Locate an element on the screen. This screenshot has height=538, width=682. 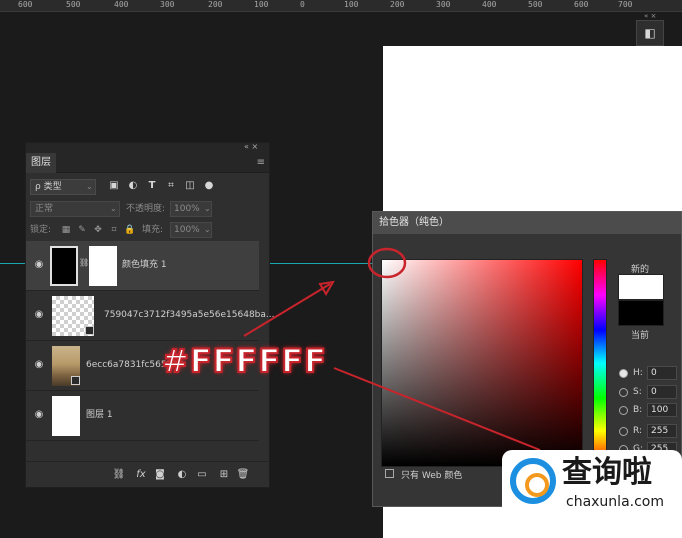
tab-layers: 图层 is located at coordinates (41, 163).